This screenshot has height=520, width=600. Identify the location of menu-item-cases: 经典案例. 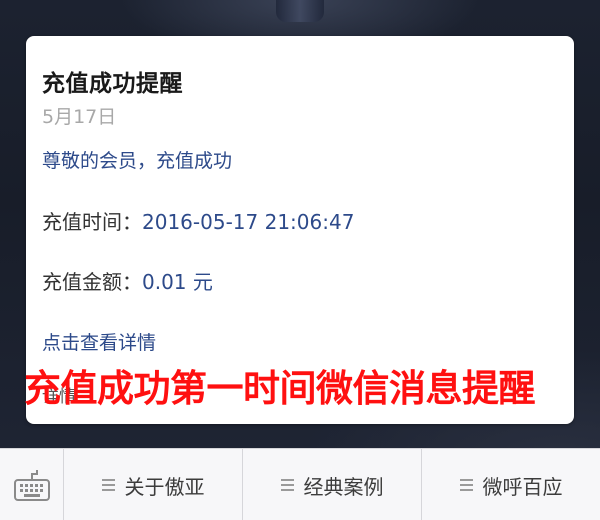
(332, 484).